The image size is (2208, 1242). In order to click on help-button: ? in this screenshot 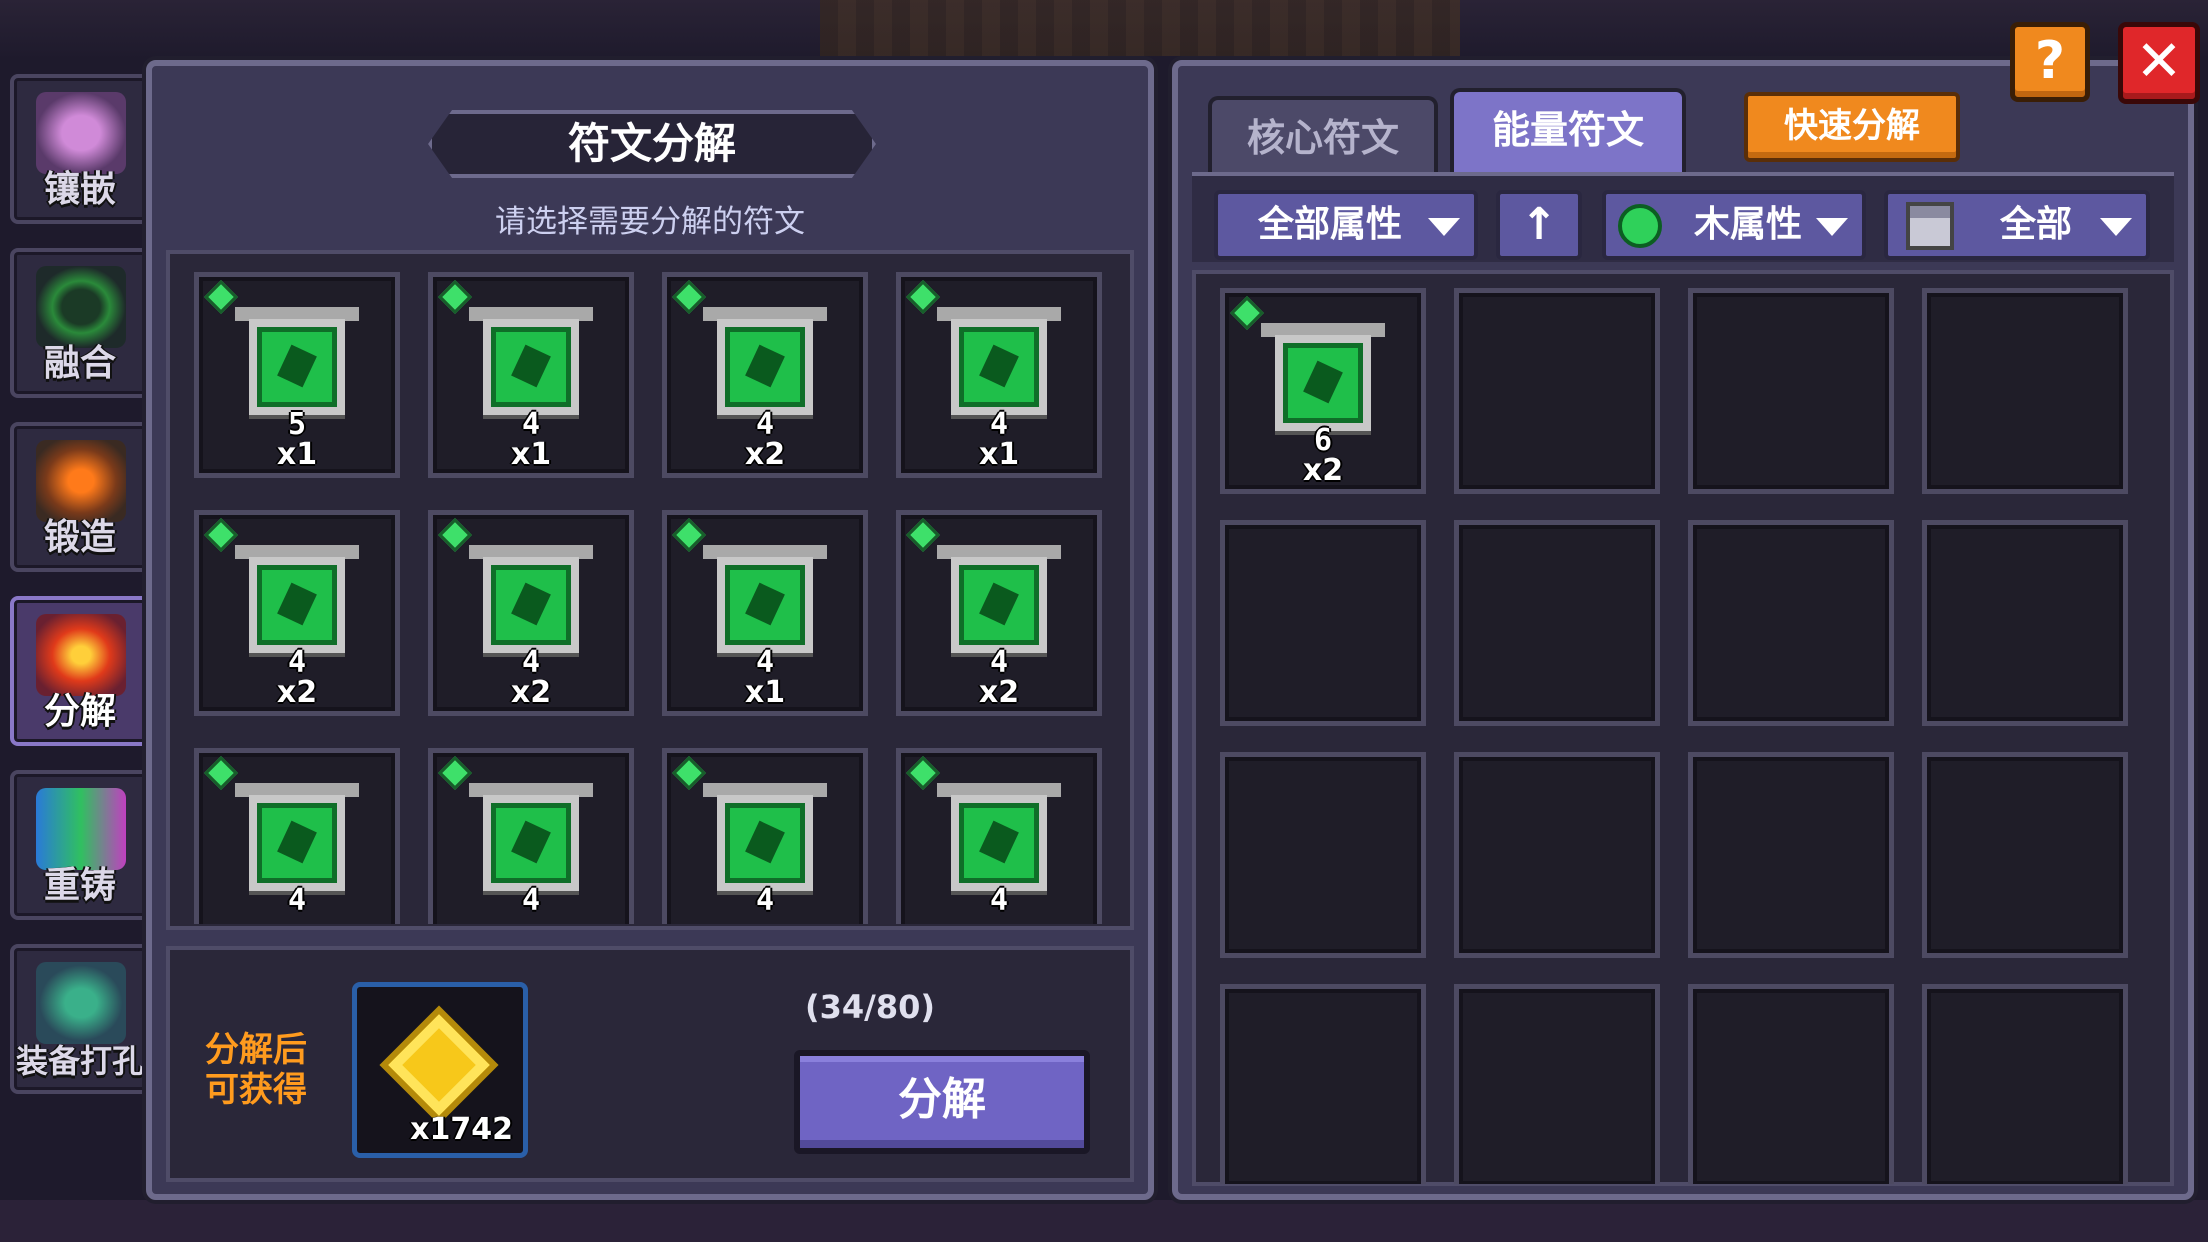, I will do `click(2050, 62)`.